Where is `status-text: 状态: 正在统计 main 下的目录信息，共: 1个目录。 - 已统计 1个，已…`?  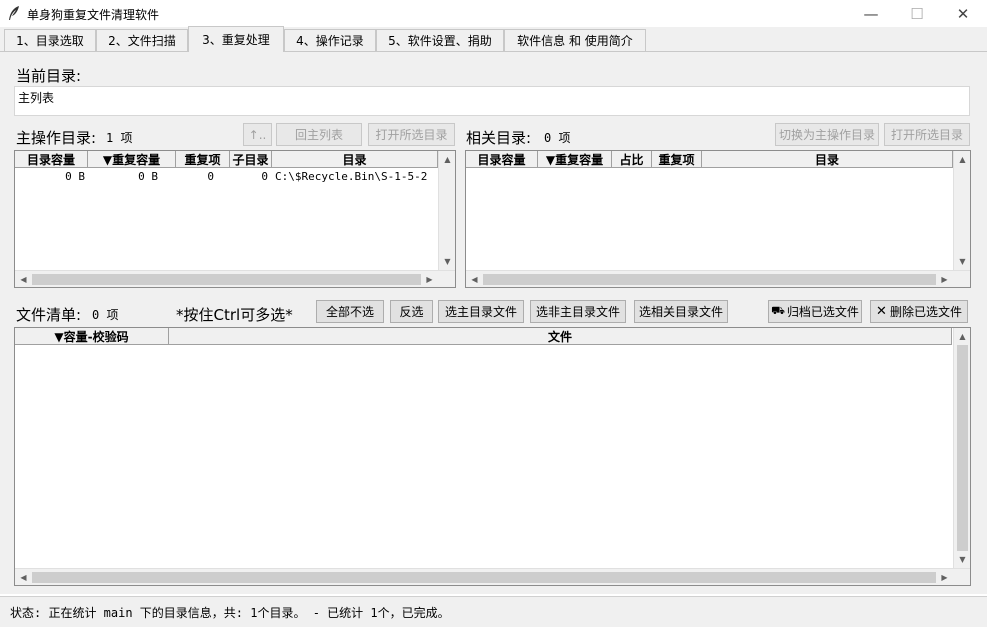 status-text: 状态: 正在统计 main 下的目录信息，共: 1个目录。 - 已统计 1个，已… is located at coordinates (230, 613).